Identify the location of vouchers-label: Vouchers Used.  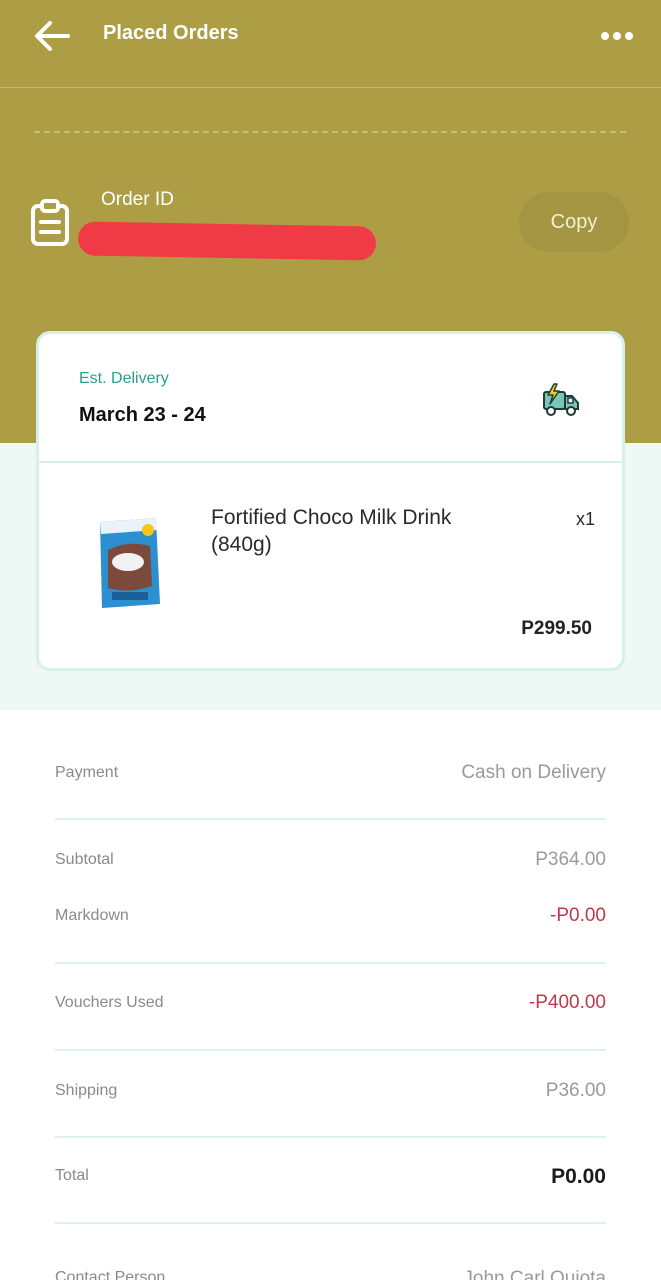
(109, 1002).